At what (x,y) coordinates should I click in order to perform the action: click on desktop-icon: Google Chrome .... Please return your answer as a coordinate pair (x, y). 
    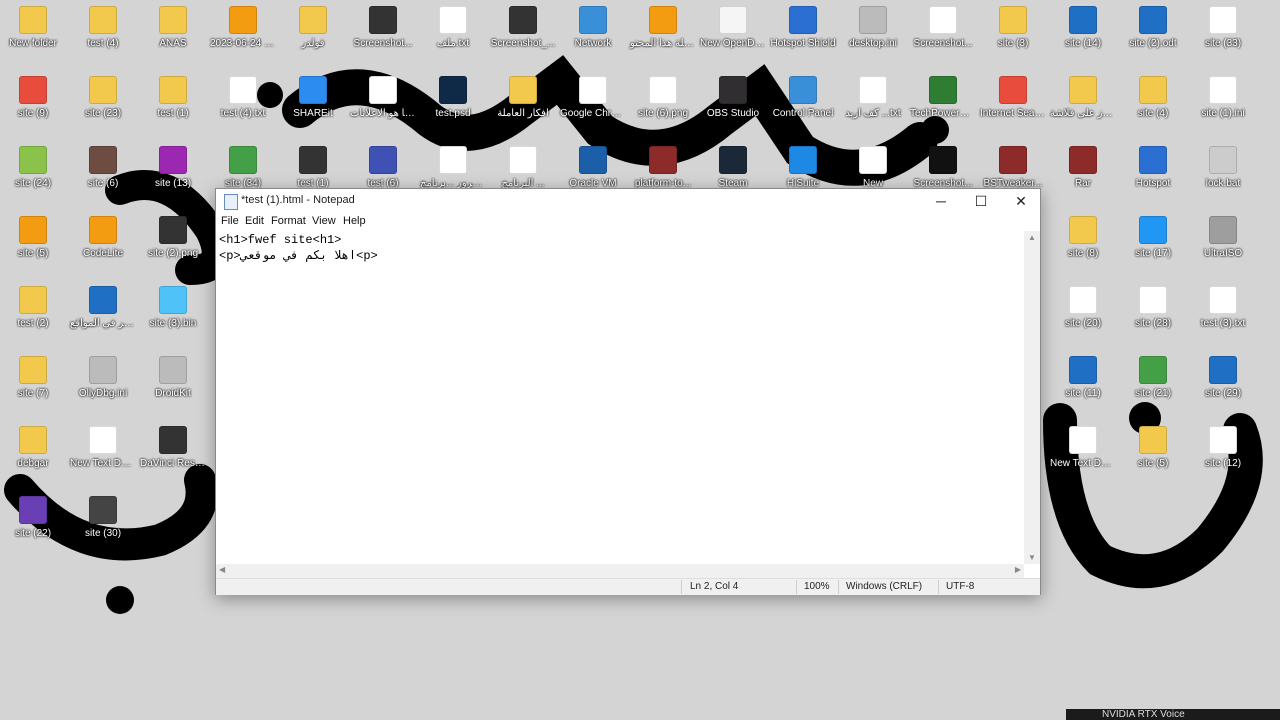
    Looking at the image, I should click on (593, 98).